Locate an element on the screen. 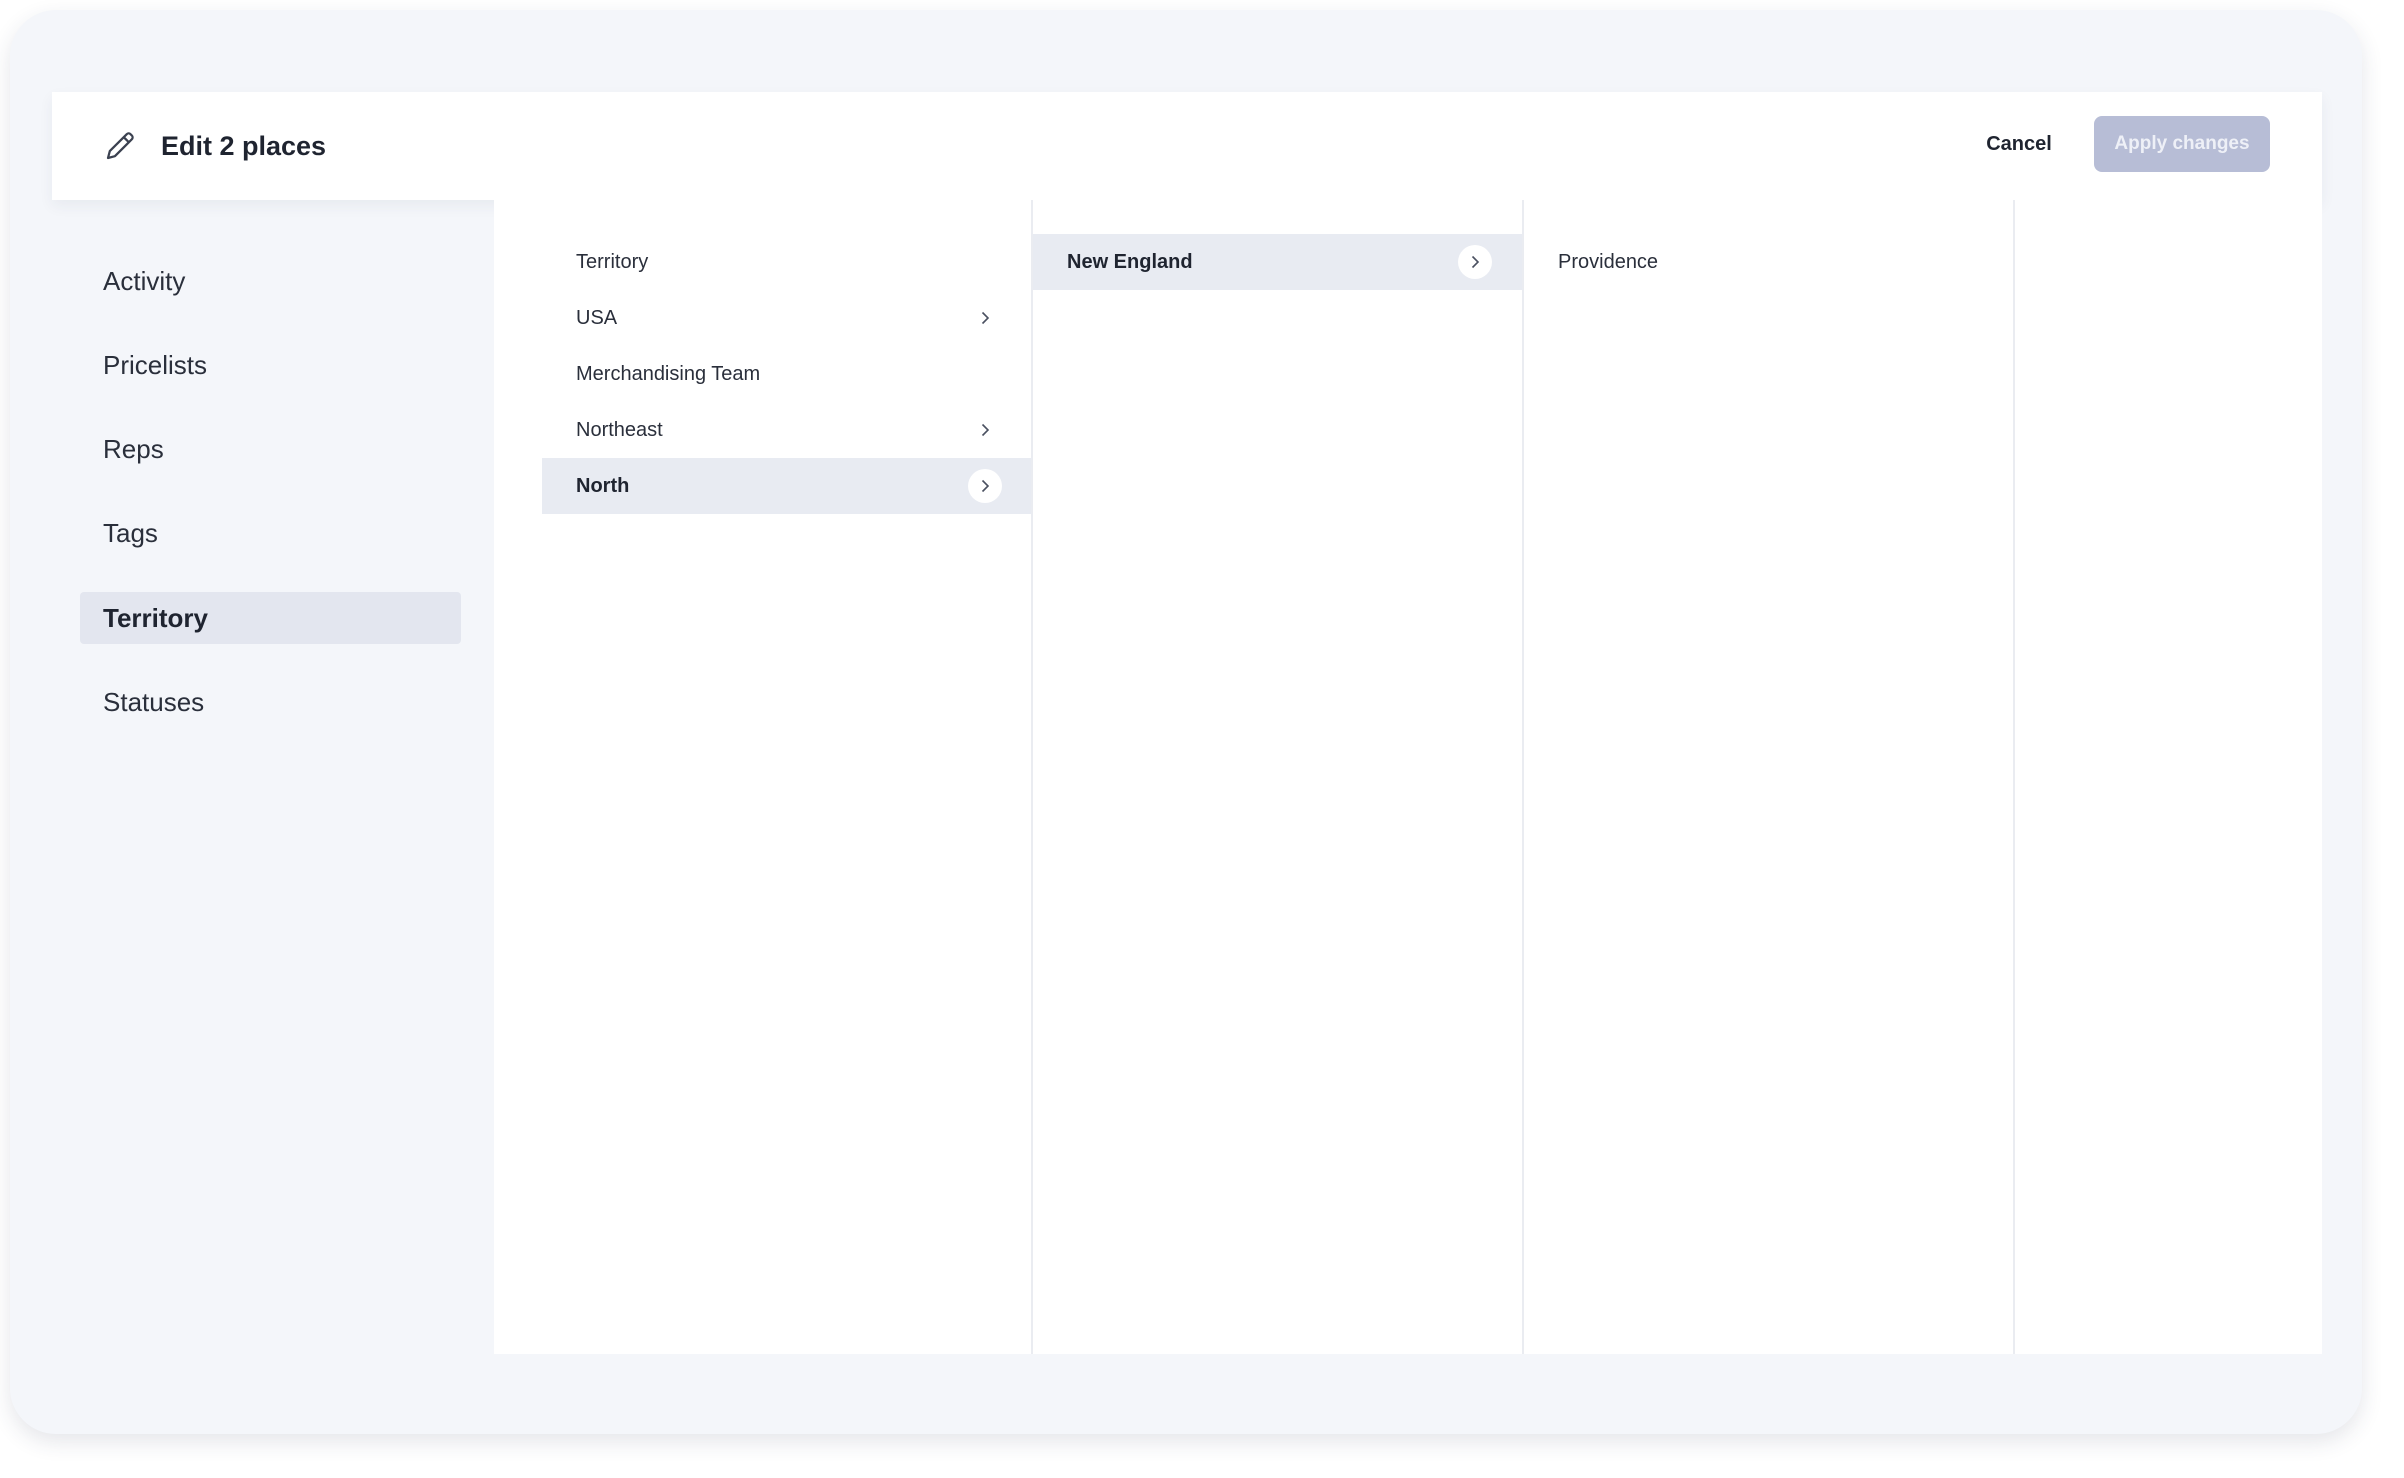 This screenshot has height=1478, width=2404. apply-changes-button: Apply changes is located at coordinates (2182, 144).